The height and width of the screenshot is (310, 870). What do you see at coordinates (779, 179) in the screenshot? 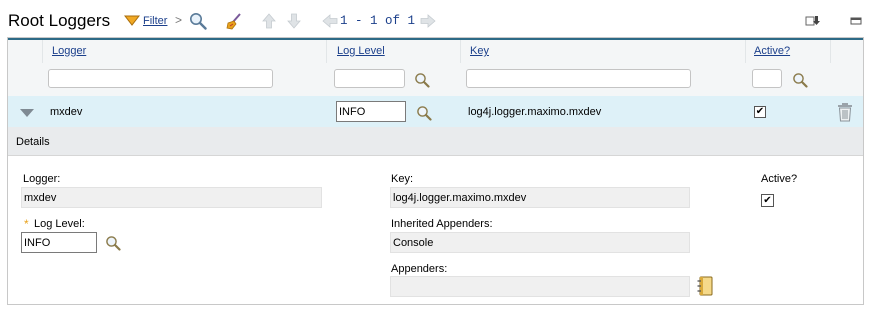
I see `active-label: Active?` at bounding box center [779, 179].